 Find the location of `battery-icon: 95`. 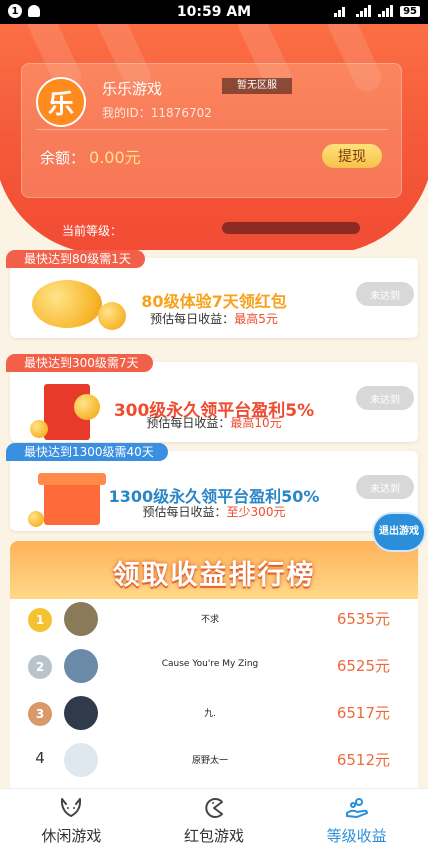

battery-icon: 95 is located at coordinates (410, 11).